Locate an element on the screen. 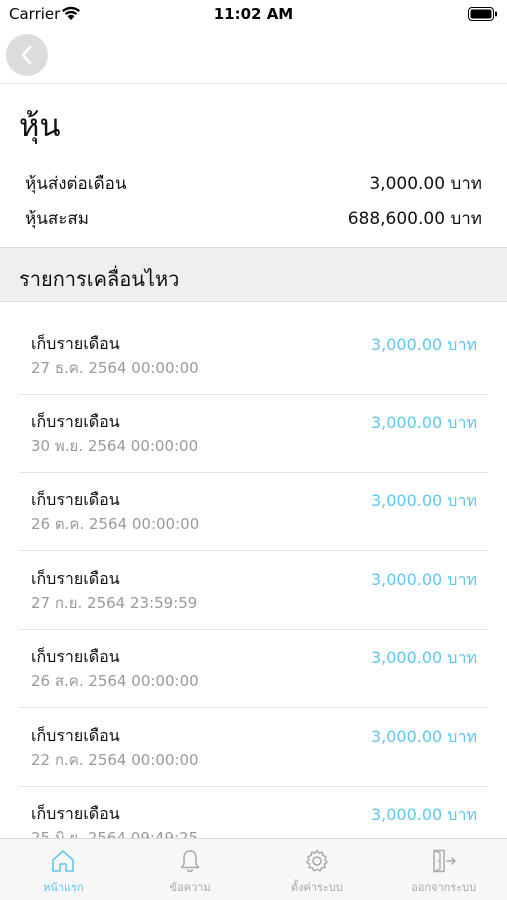 This screenshot has width=507, height=900. tab-settings-label: ตั้งค่าระบบ is located at coordinates (316, 887).